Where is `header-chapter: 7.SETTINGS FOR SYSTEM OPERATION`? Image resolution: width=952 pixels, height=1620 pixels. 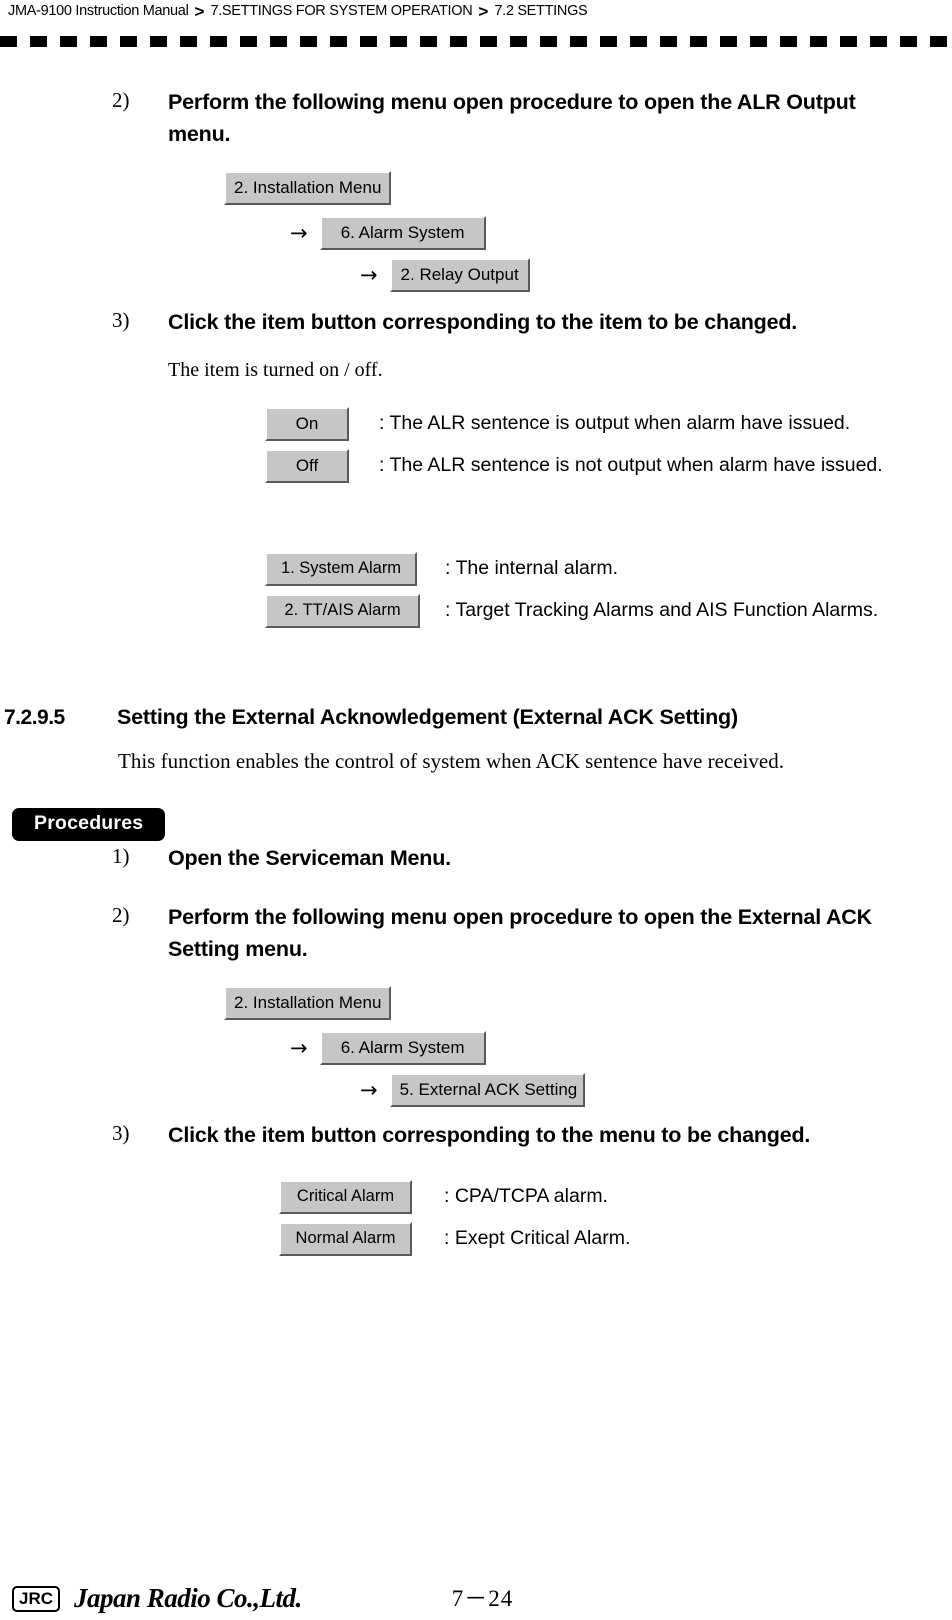
header-chapter: 7.SETTINGS FOR SYSTEM OPERATION is located at coordinates (341, 10).